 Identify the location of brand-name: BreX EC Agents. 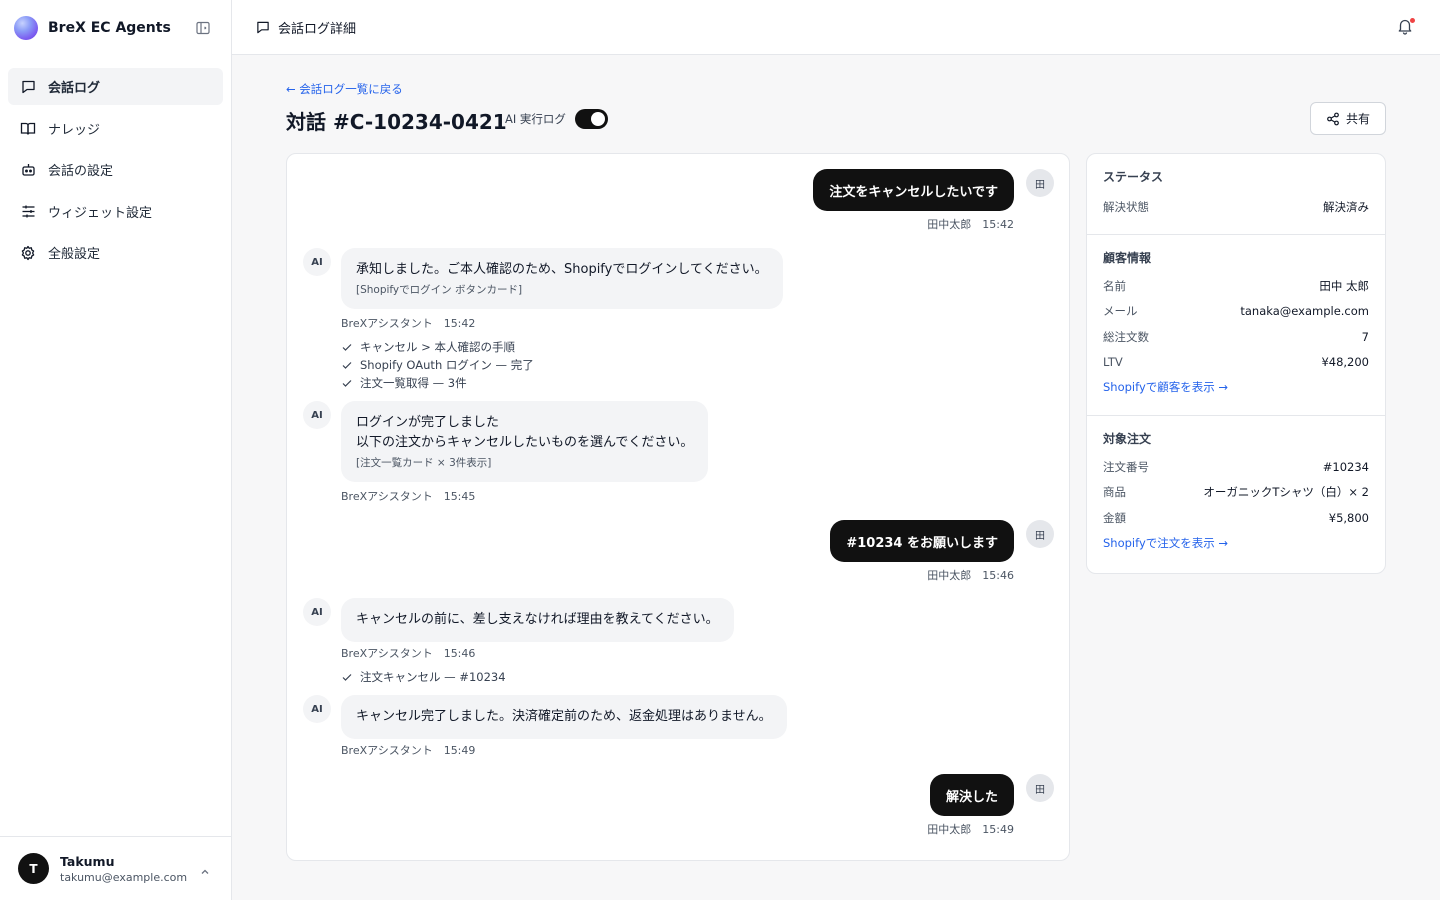
(109, 28).